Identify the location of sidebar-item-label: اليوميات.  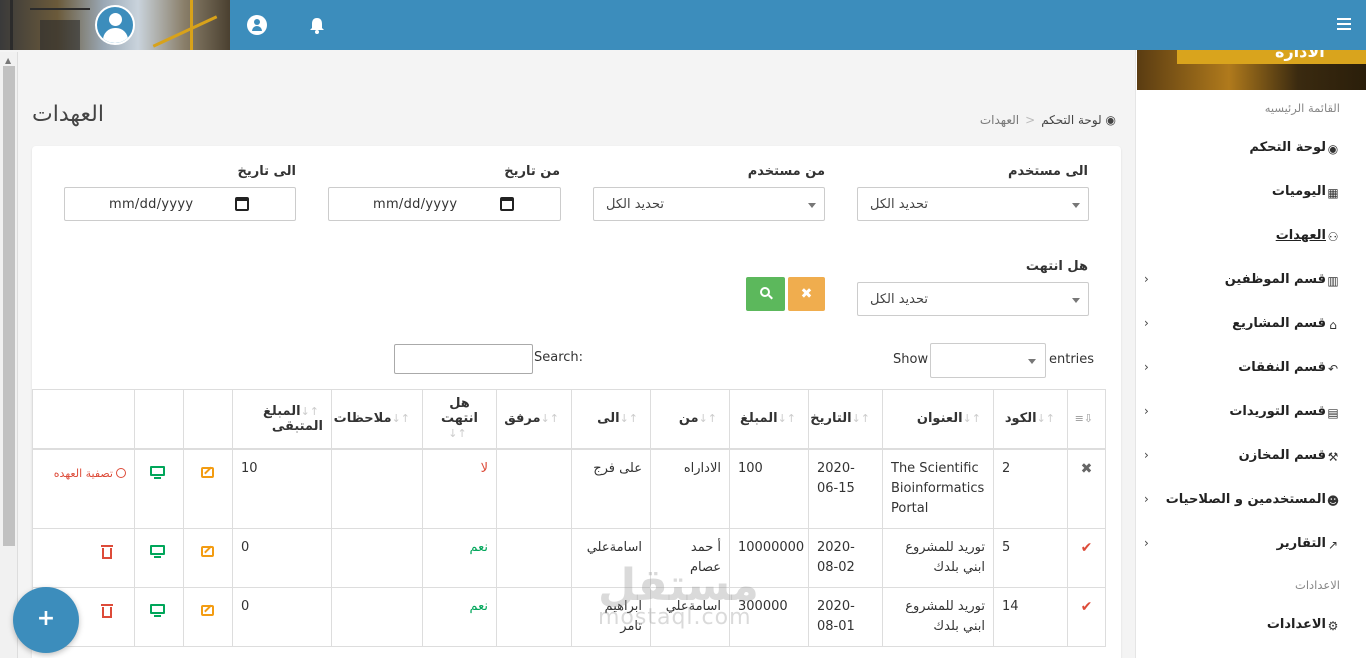
(1298, 191).